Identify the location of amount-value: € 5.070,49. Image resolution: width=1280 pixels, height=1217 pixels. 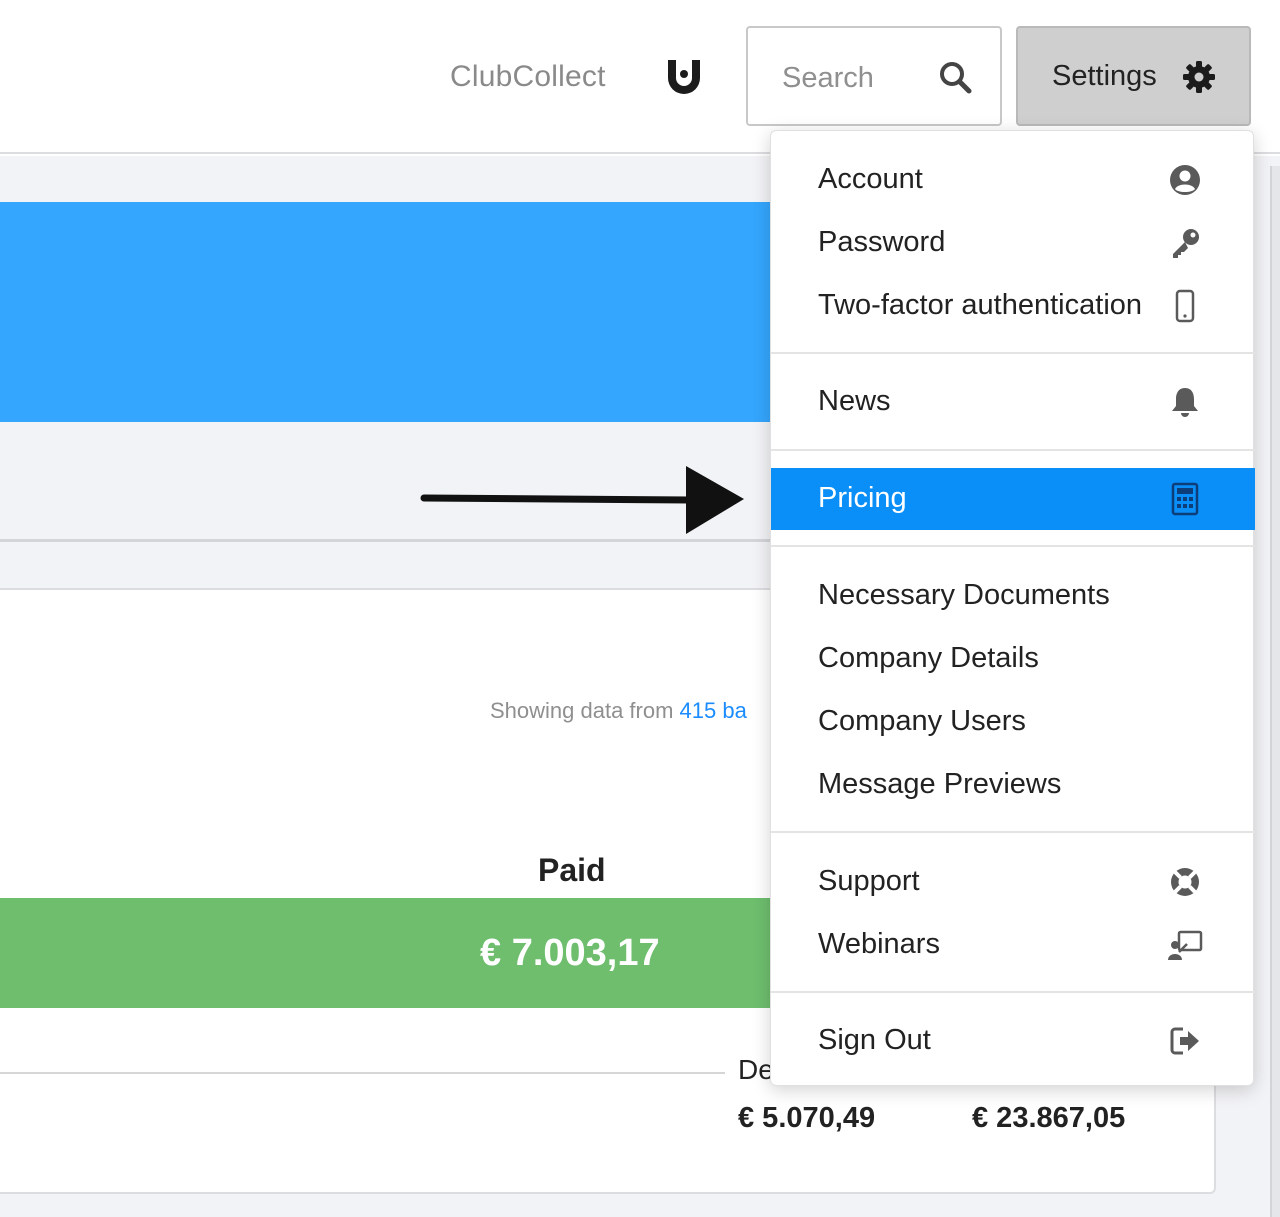
(807, 1118).